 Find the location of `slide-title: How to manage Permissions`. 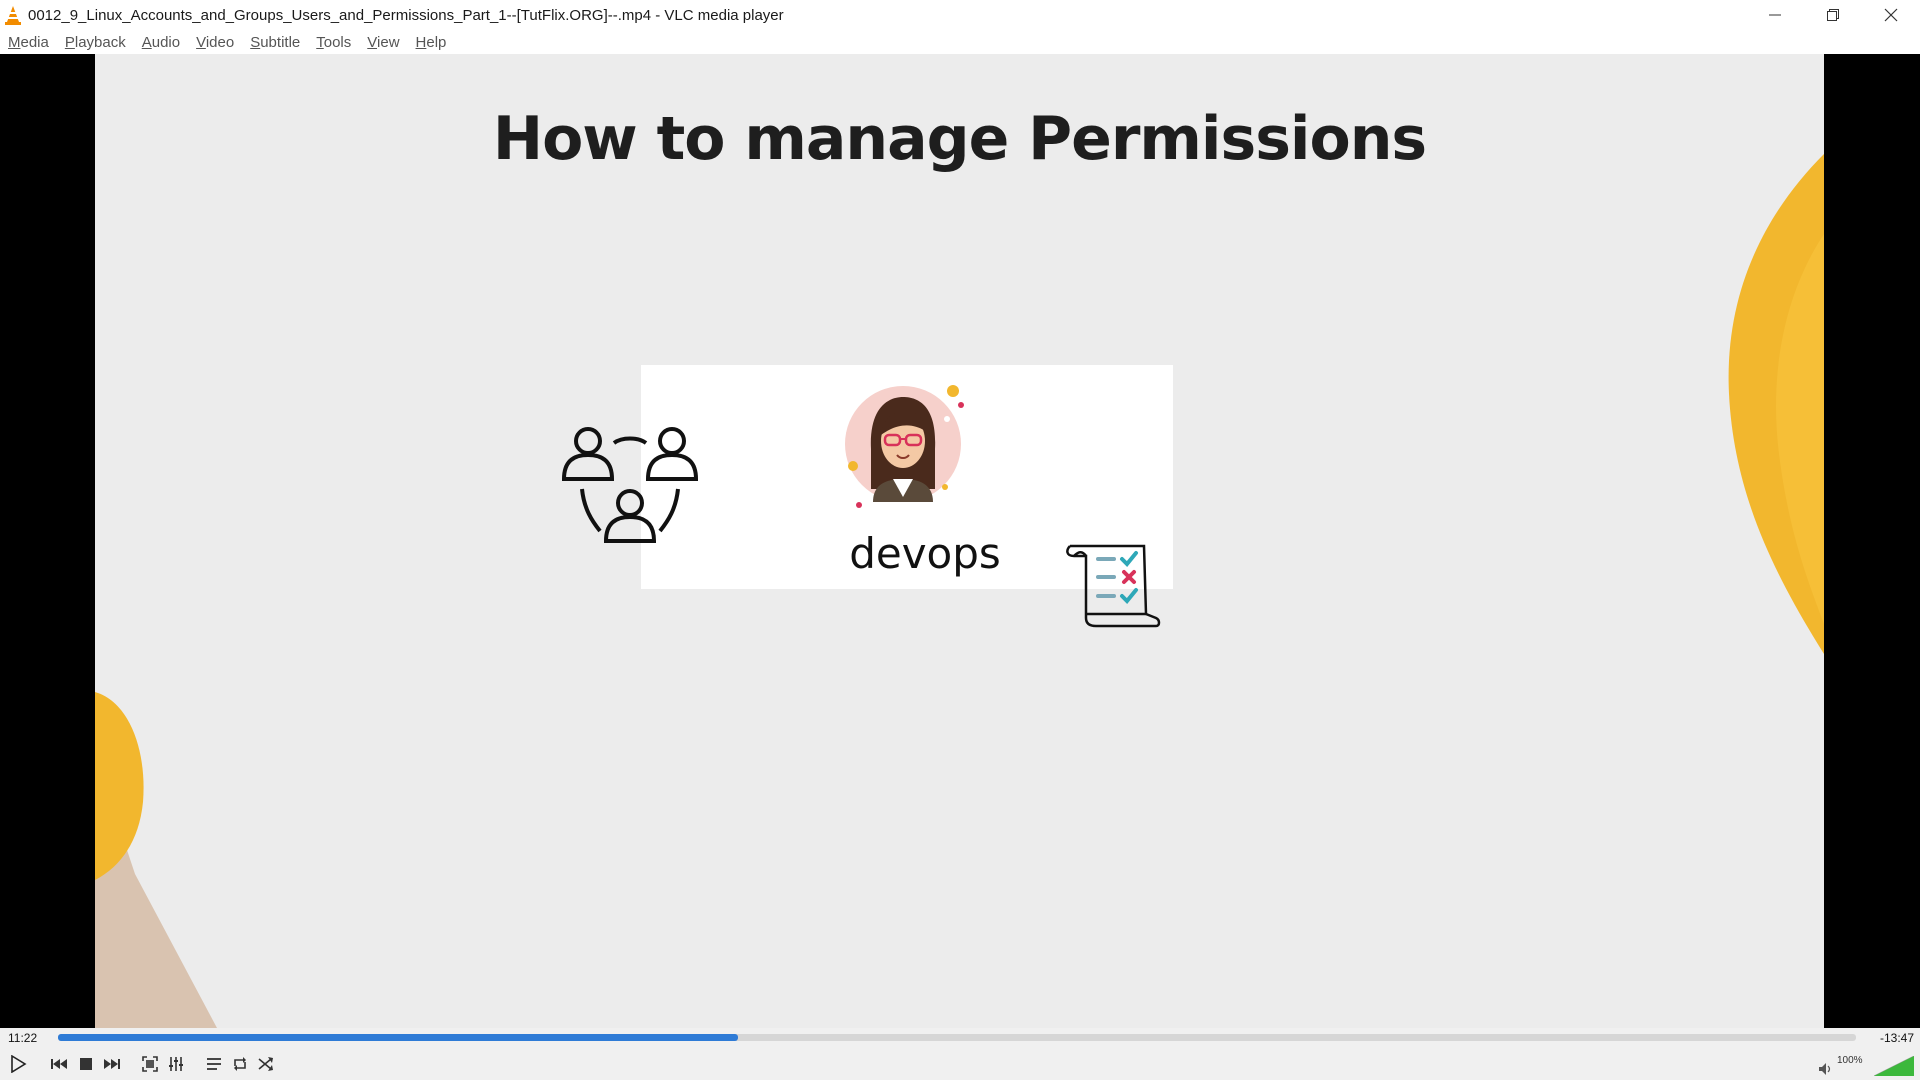

slide-title: How to manage Permissions is located at coordinates (959, 139).